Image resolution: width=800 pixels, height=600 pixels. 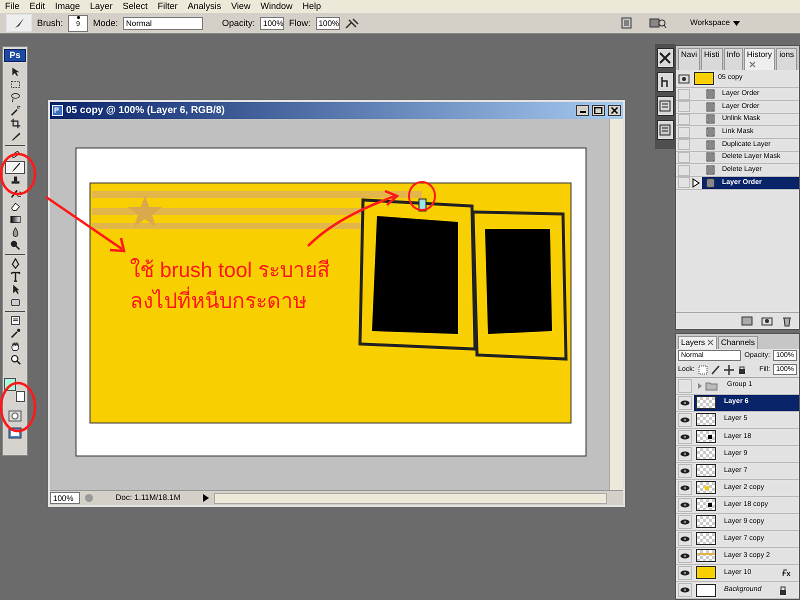 I want to click on background-color-swatch, so click(x=20, y=396).